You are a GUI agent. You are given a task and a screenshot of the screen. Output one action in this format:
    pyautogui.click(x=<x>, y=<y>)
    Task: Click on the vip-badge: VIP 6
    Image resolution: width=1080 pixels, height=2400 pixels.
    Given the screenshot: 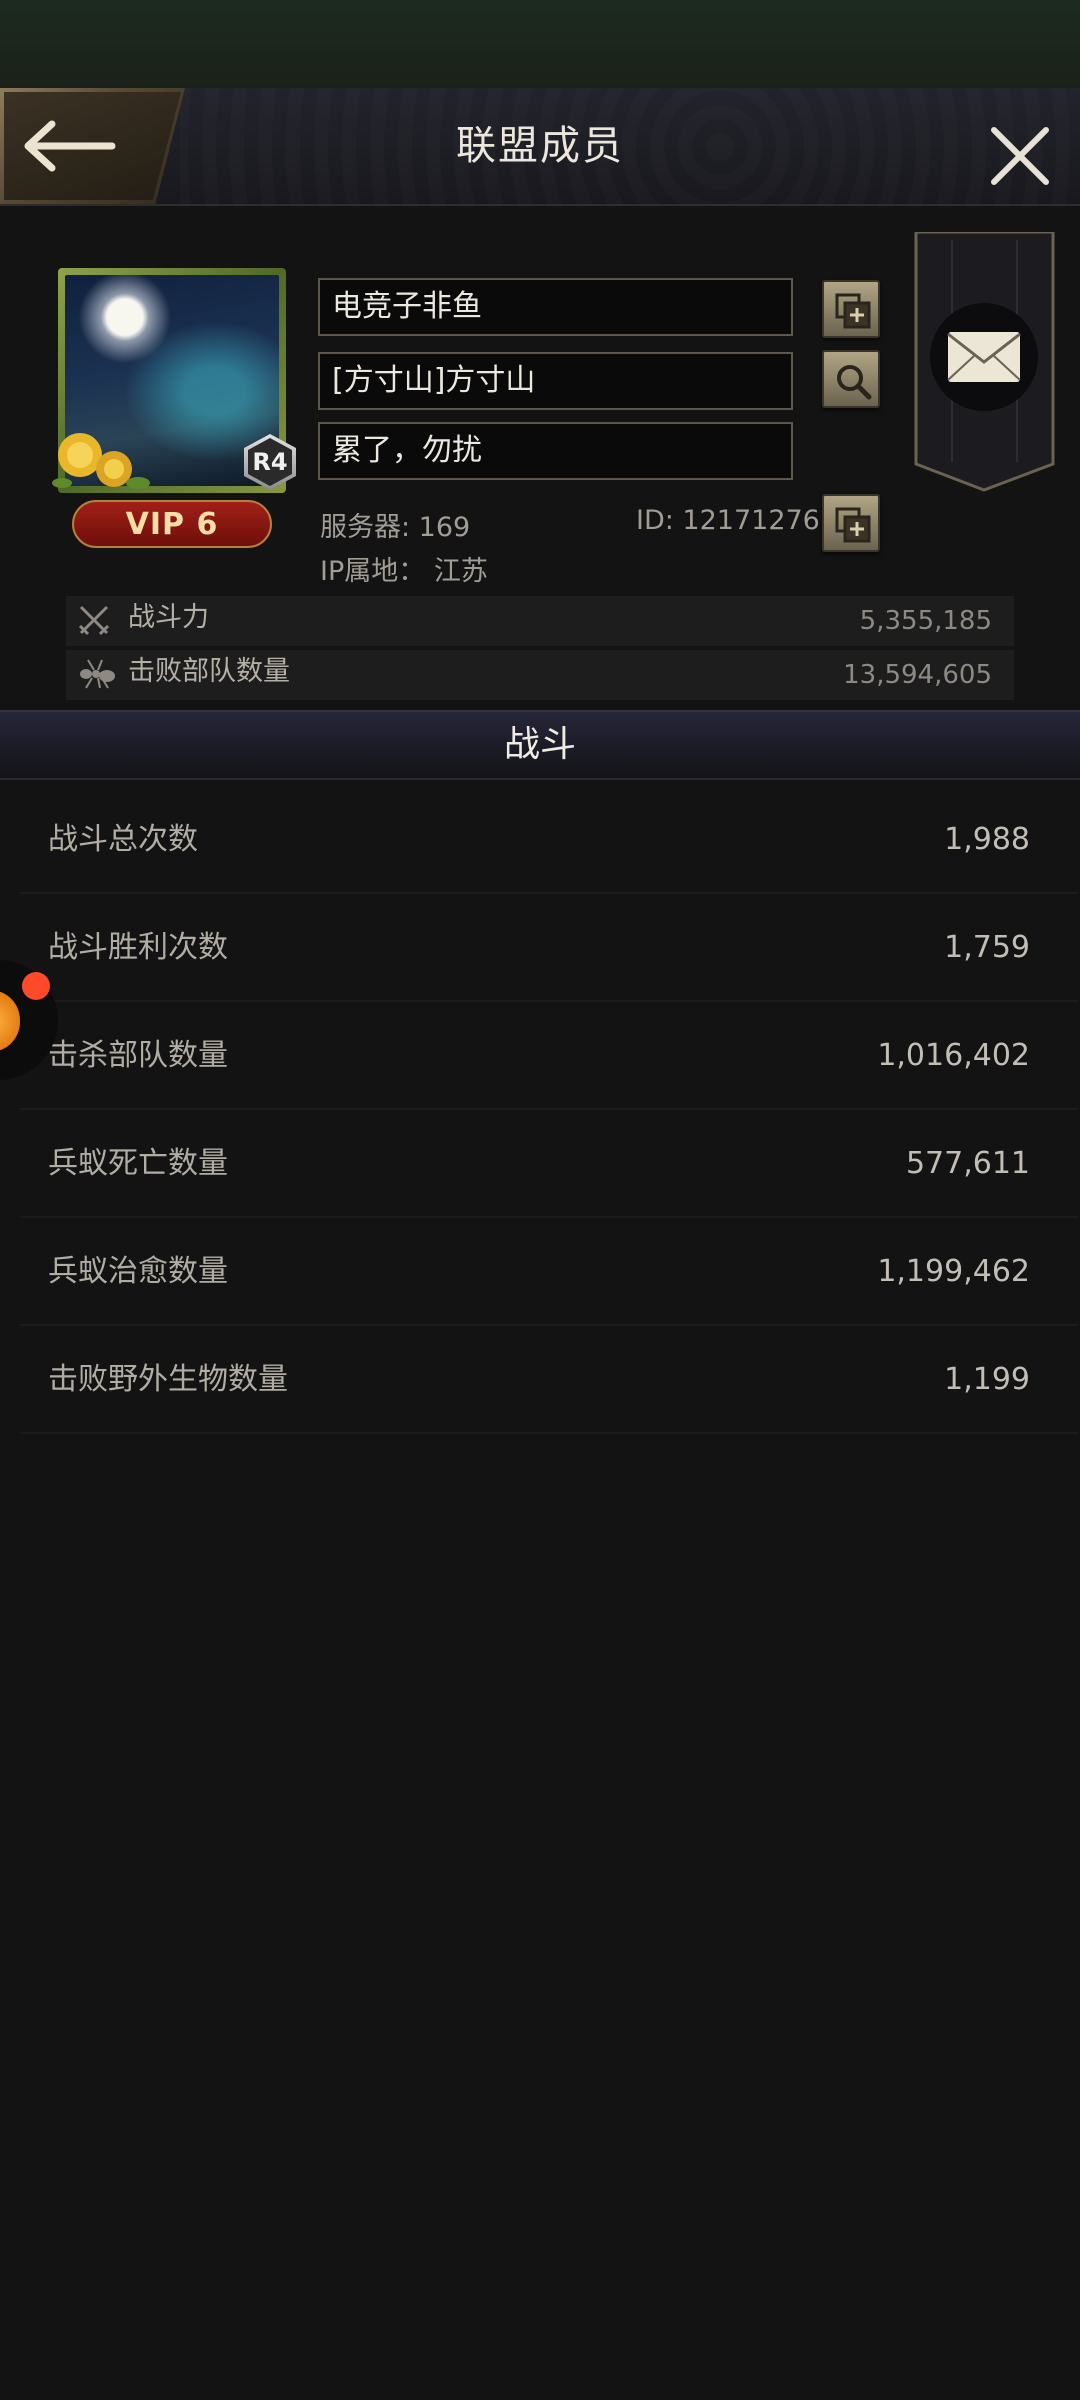 What is the action you would take?
    pyautogui.click(x=172, y=524)
    